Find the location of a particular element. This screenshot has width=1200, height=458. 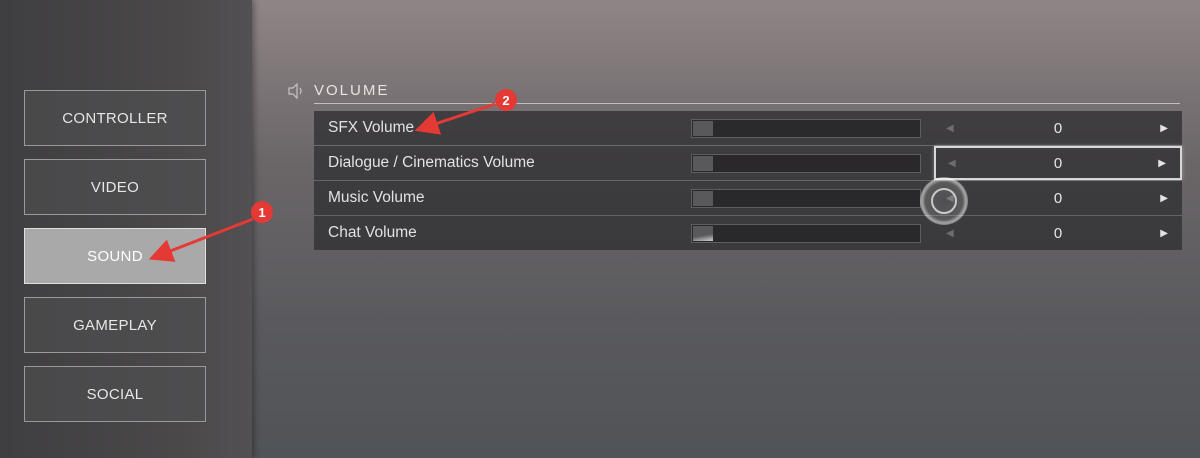

speaker-icon is located at coordinates (295, 90).